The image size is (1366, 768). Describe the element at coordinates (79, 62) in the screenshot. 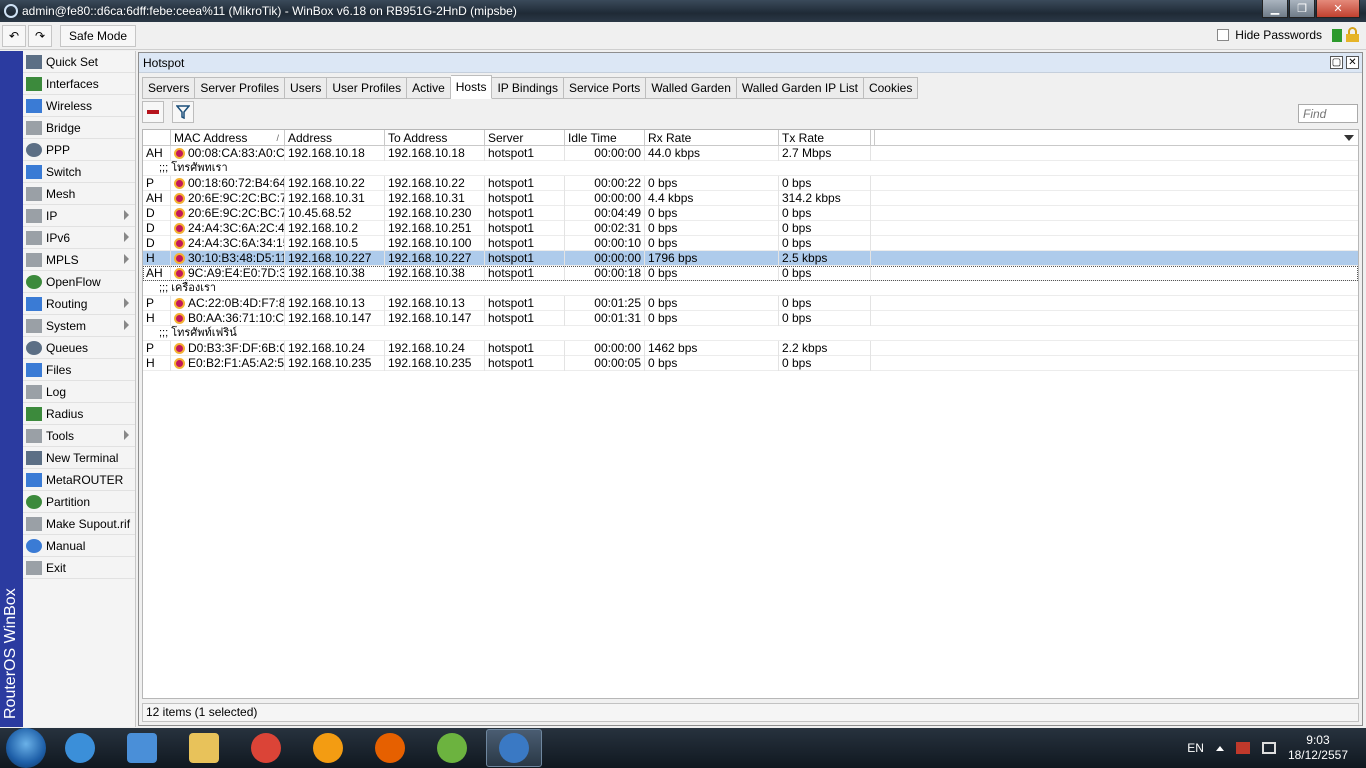

I see `sidebar-item-quick-set: Quick Set` at that location.